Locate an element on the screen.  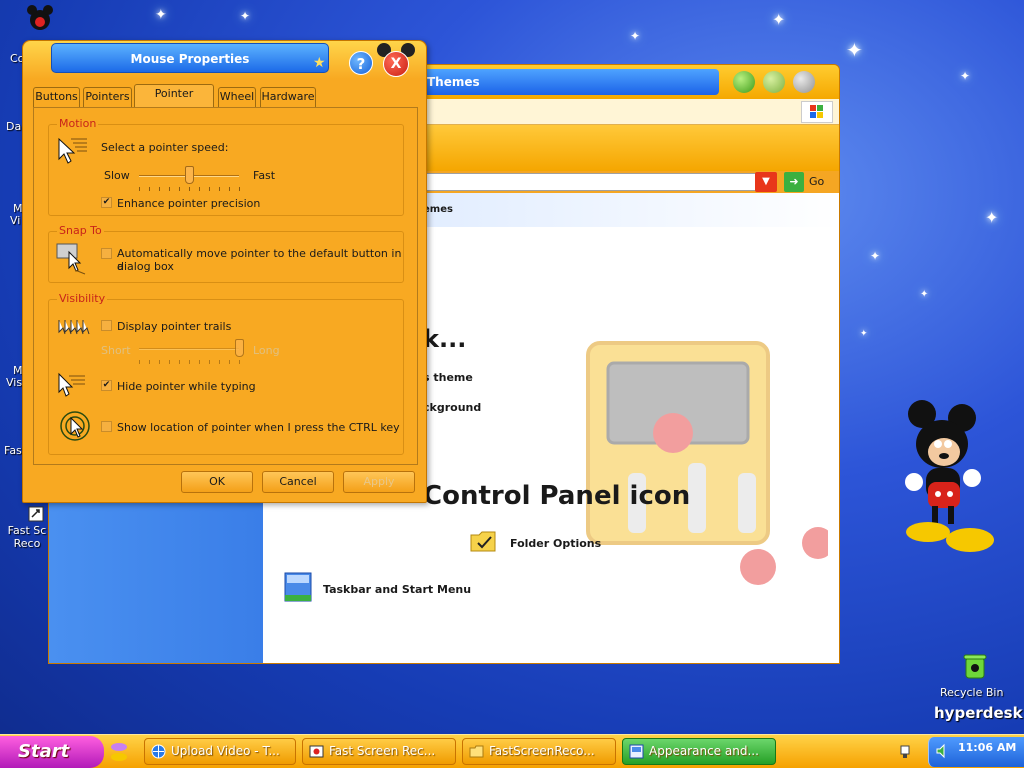
tab-pointer-options: Pointer Options is located at coordinates (174, 101).